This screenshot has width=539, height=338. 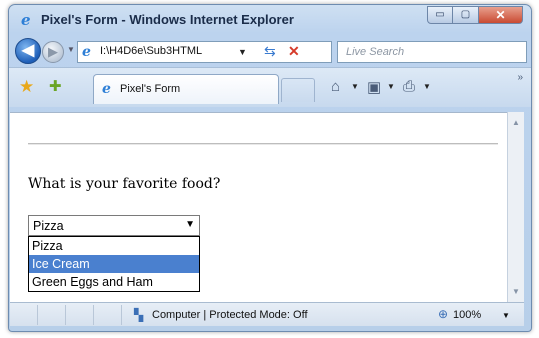 I want to click on scroll-up-icon: ▲, so click(x=516, y=122).